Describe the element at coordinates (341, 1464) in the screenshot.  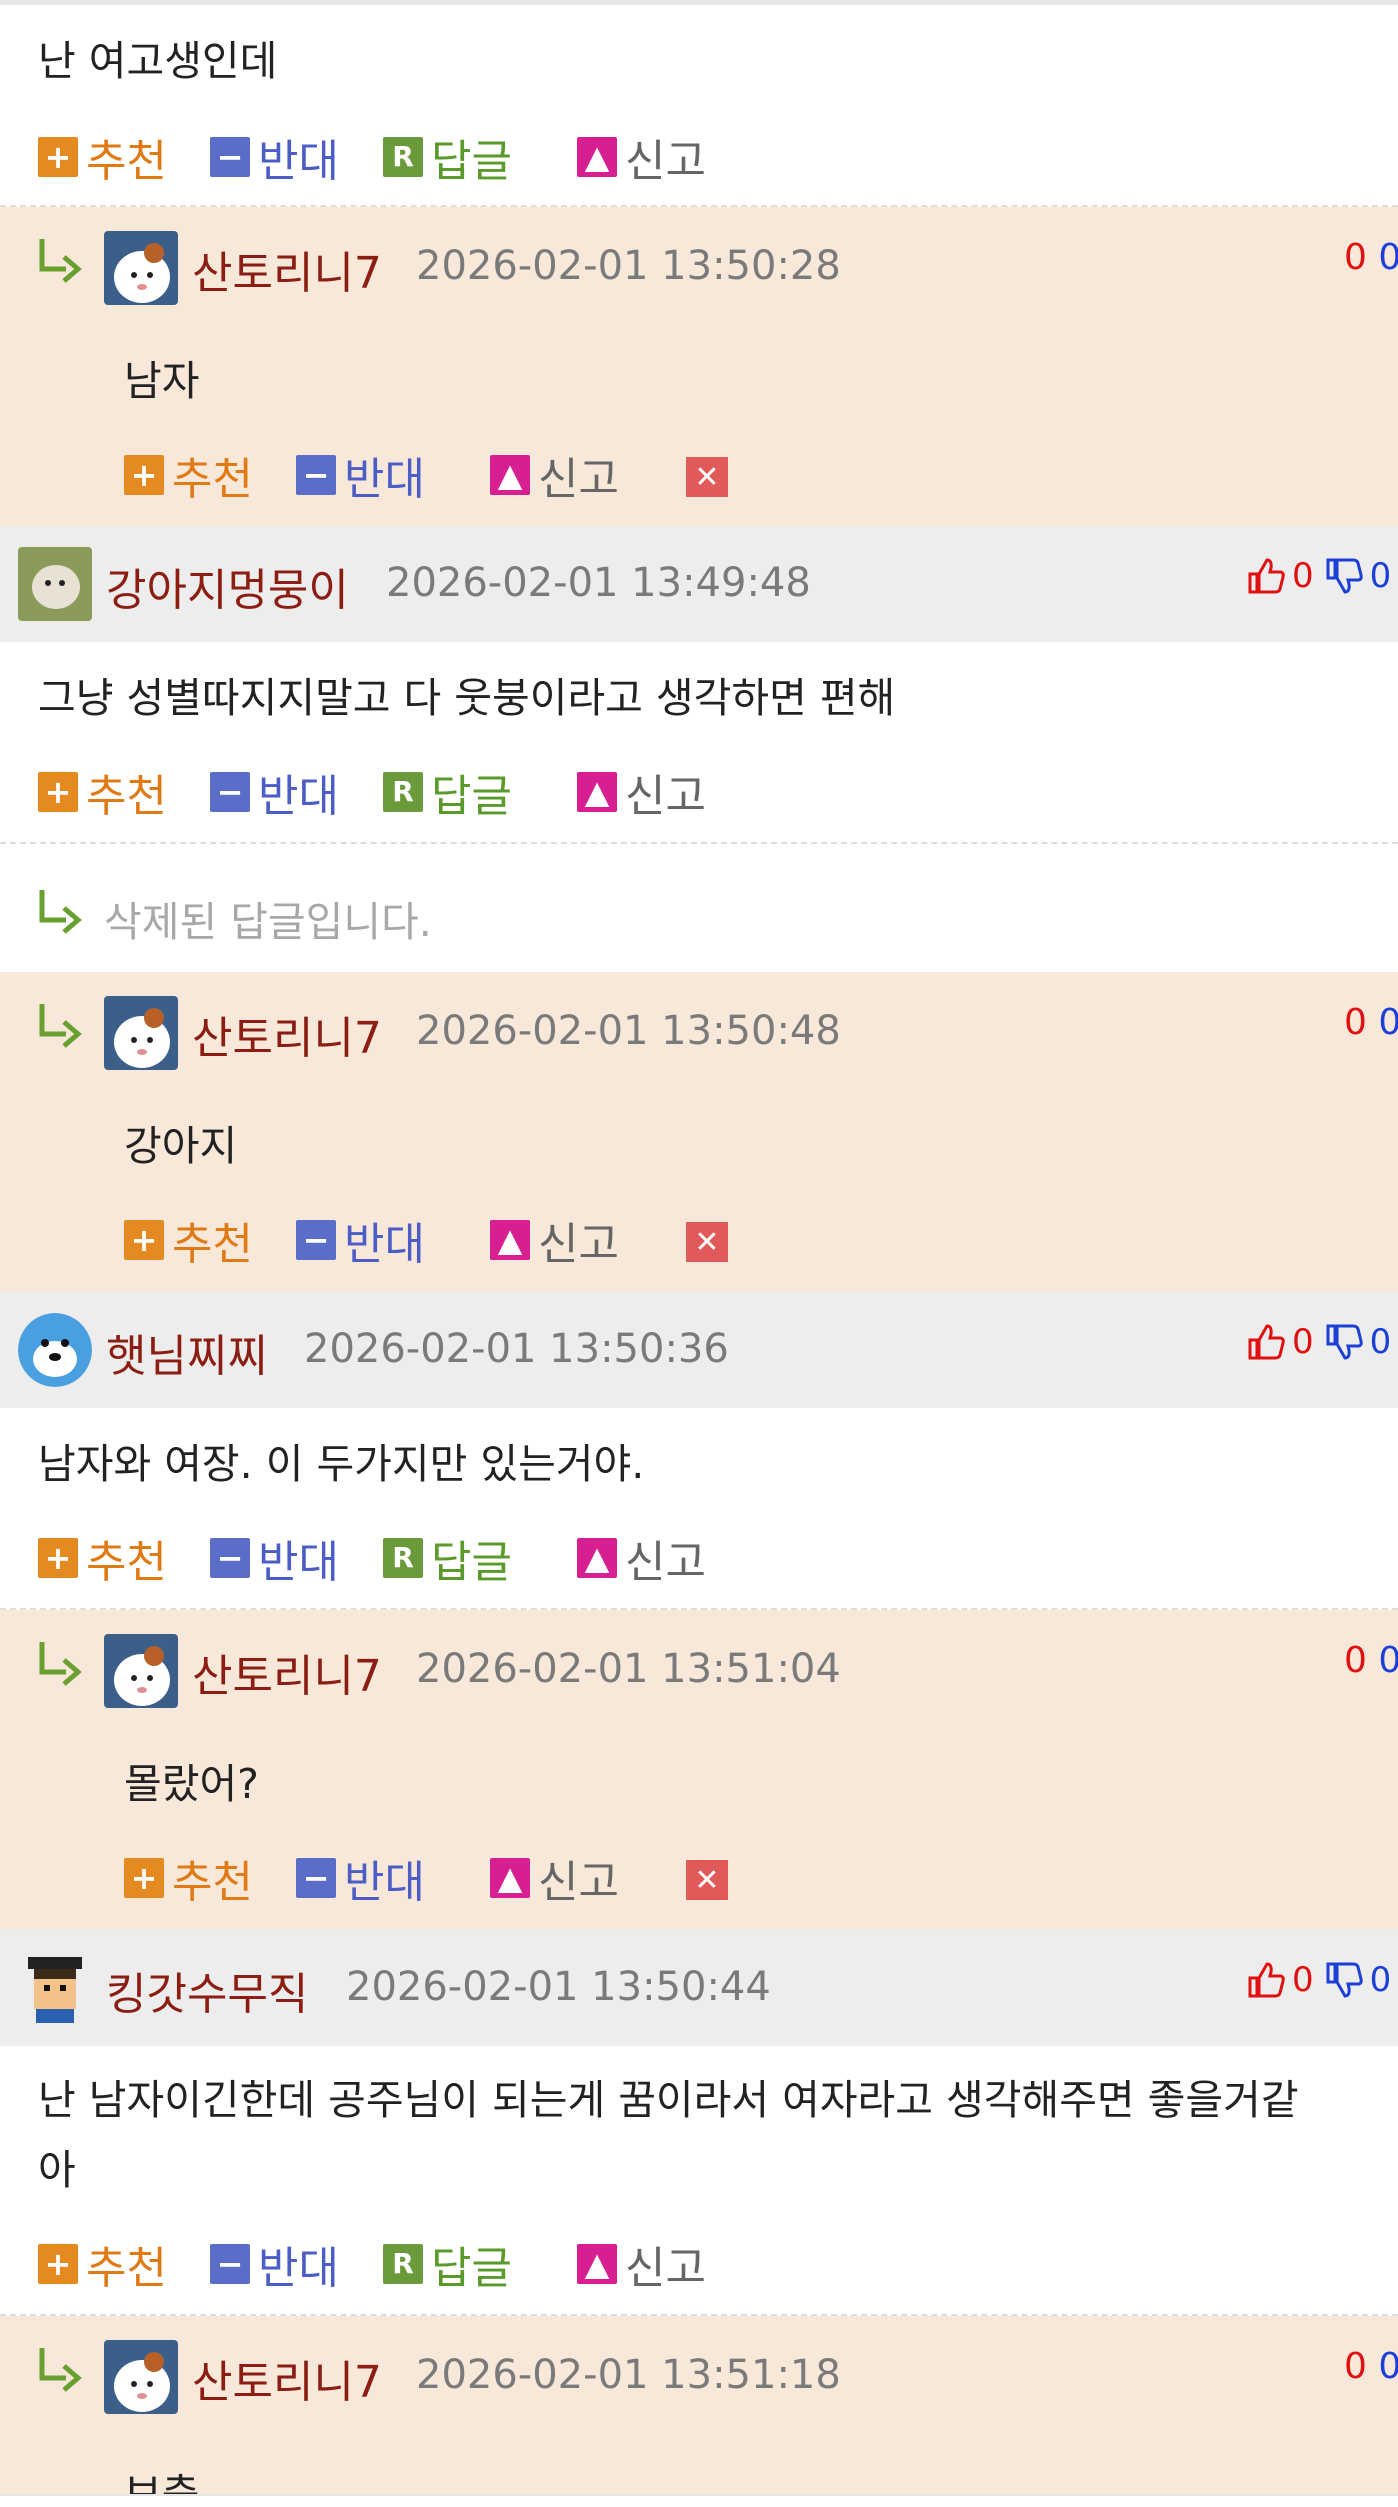
I see `comment-body: 남자와 여장. 이 두가지만 있는거야.` at that location.